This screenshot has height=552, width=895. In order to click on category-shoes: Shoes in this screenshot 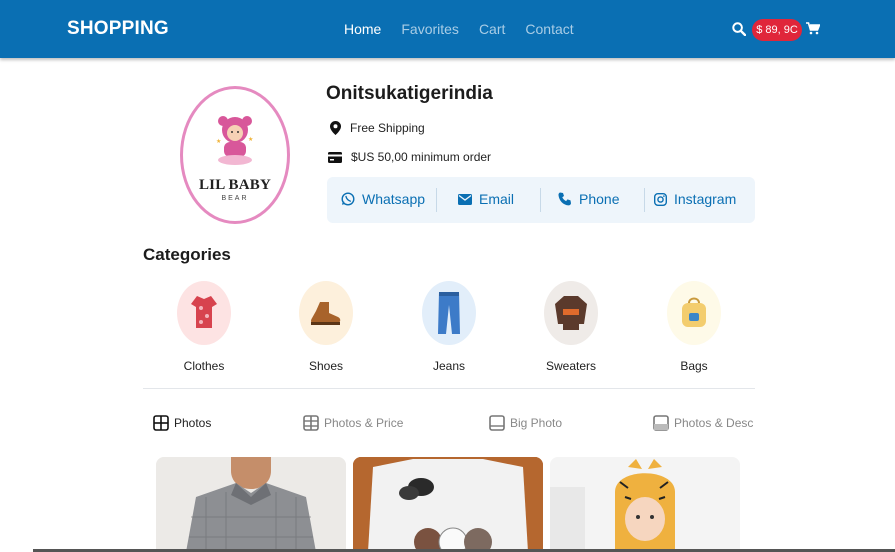, I will do `click(326, 327)`.